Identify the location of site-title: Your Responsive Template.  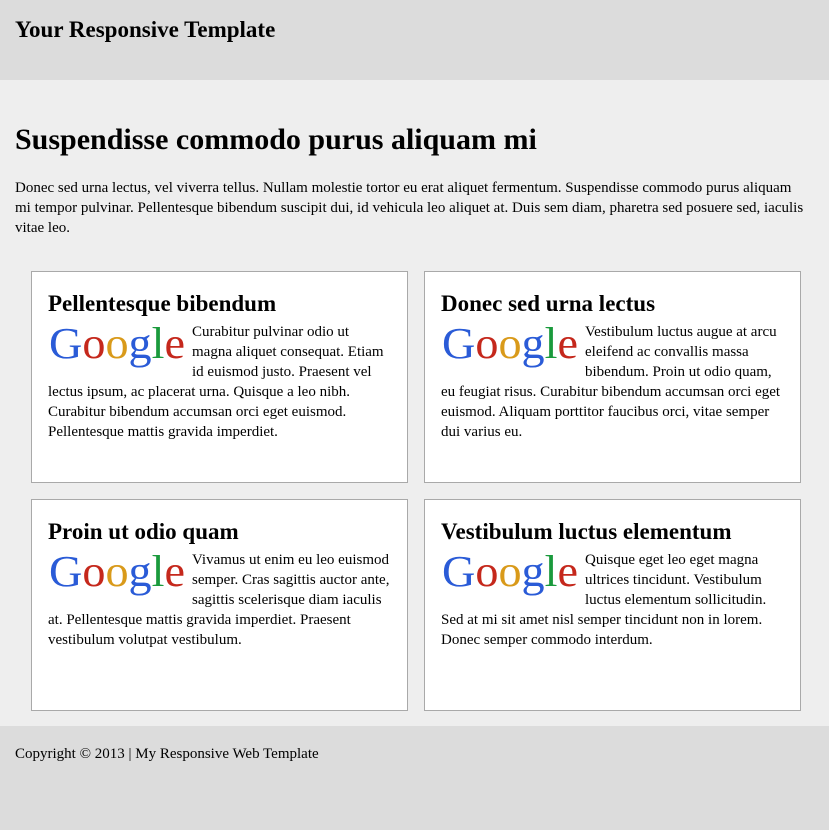
(414, 30).